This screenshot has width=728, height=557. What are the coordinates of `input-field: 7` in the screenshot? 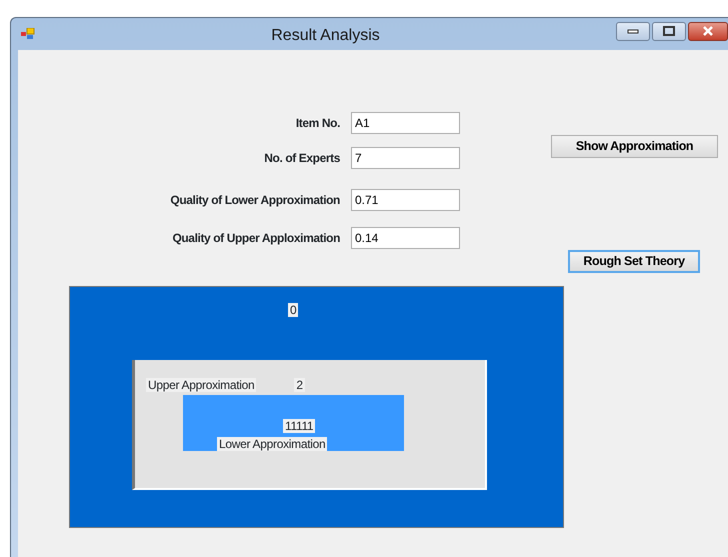 It's located at (405, 158).